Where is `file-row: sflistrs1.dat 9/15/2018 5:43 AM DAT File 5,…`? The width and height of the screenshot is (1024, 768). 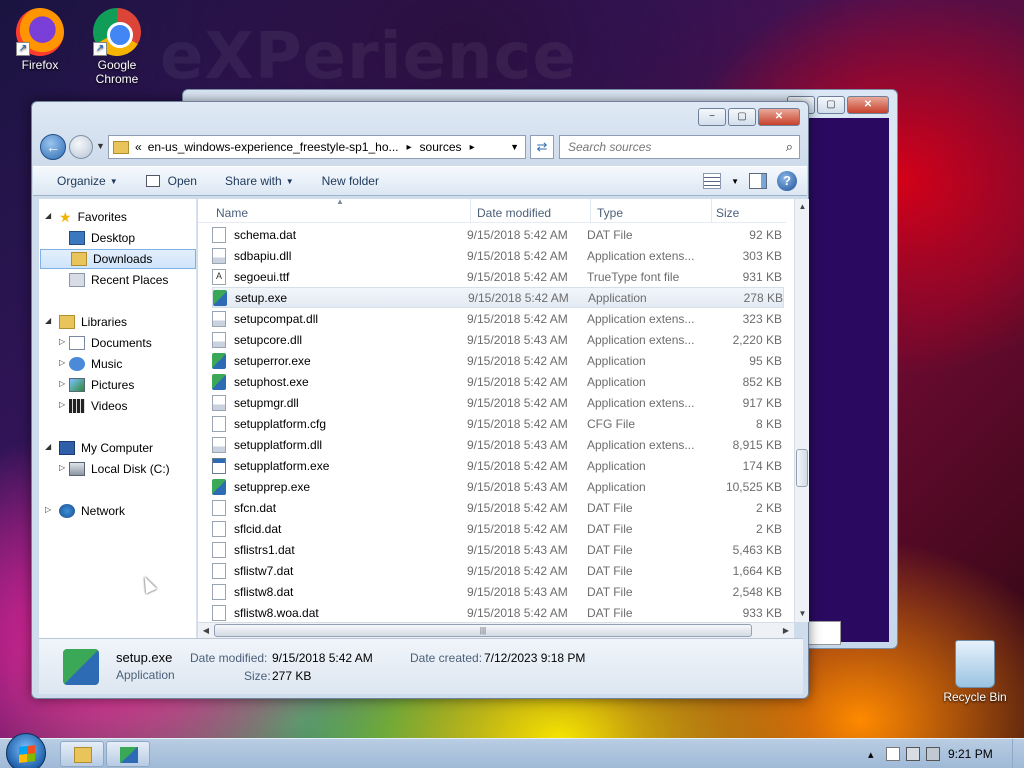 file-row: sflistrs1.dat 9/15/2018 5:43 AM DAT File 5,… is located at coordinates (498, 549).